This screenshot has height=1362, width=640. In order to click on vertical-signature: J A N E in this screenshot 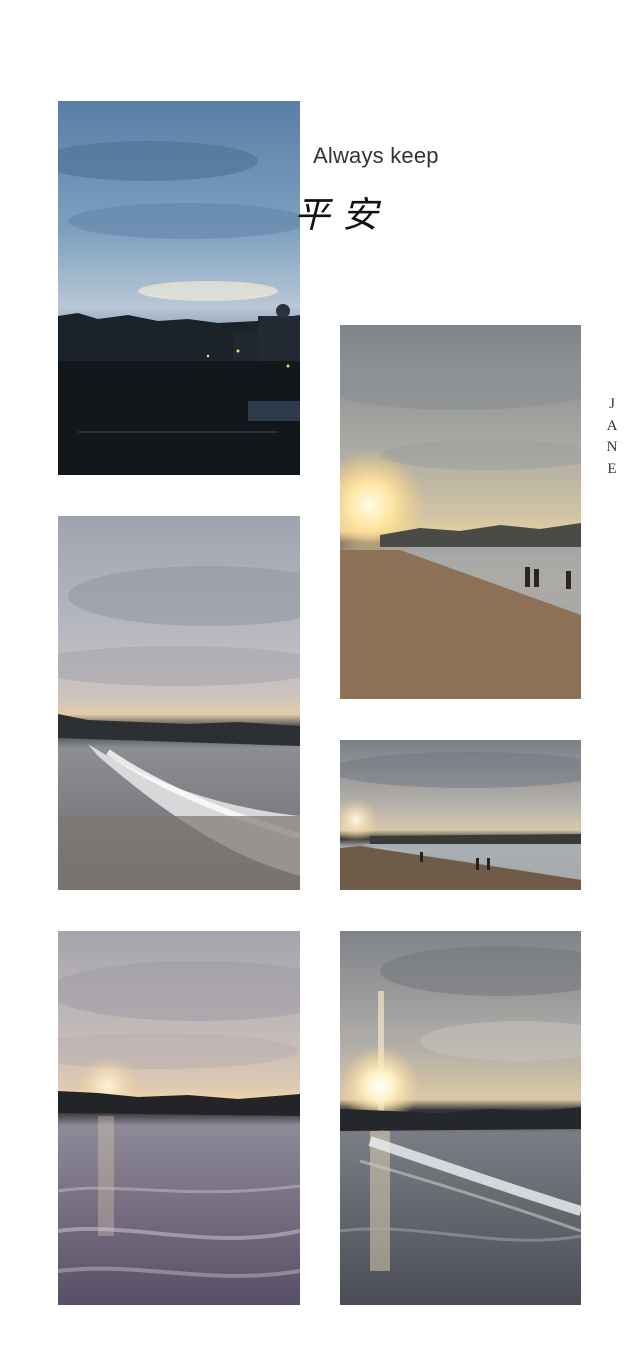, I will do `click(612, 437)`.